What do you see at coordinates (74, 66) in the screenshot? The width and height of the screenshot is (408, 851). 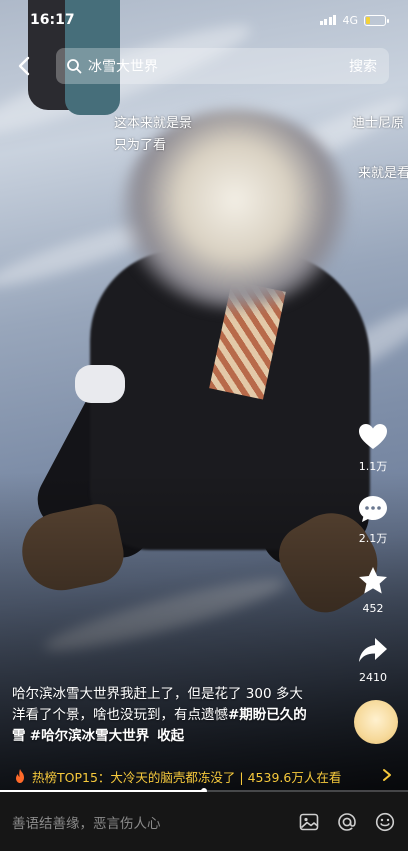 I see `search-icon` at bounding box center [74, 66].